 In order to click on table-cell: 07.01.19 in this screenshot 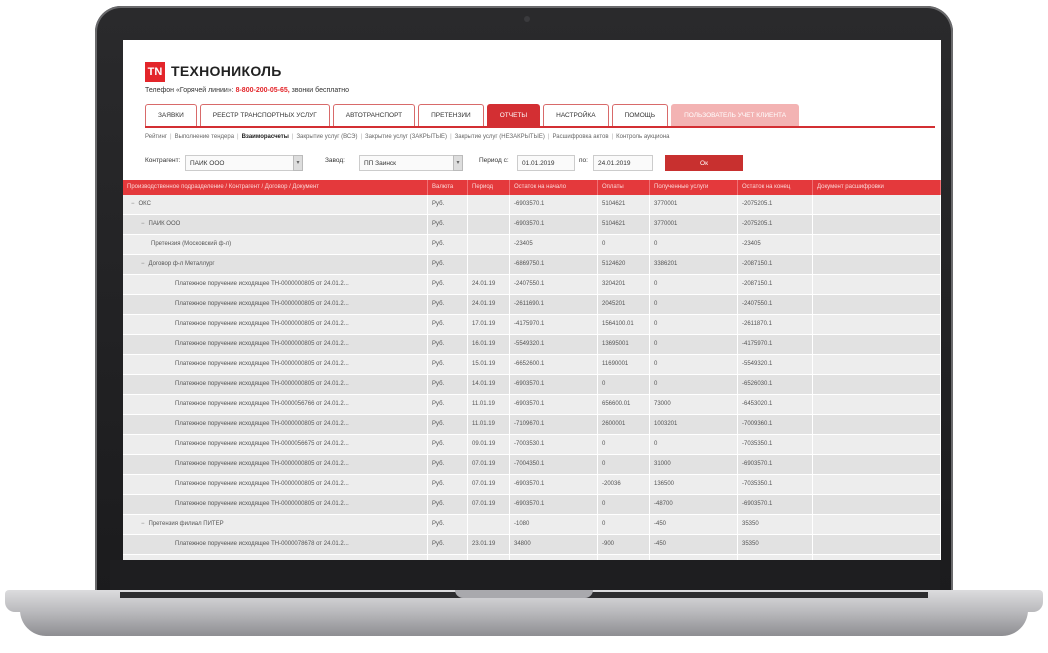, I will do `click(489, 464)`.